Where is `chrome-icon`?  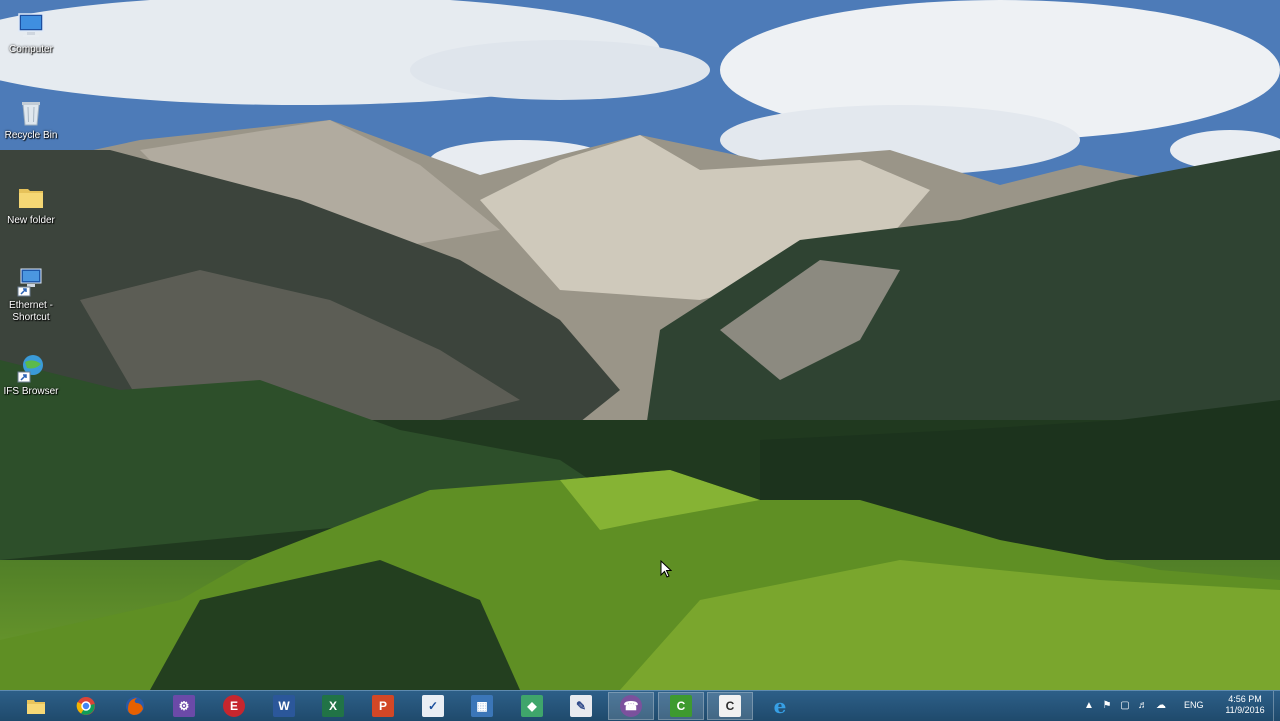
chrome-icon is located at coordinates (85, 706).